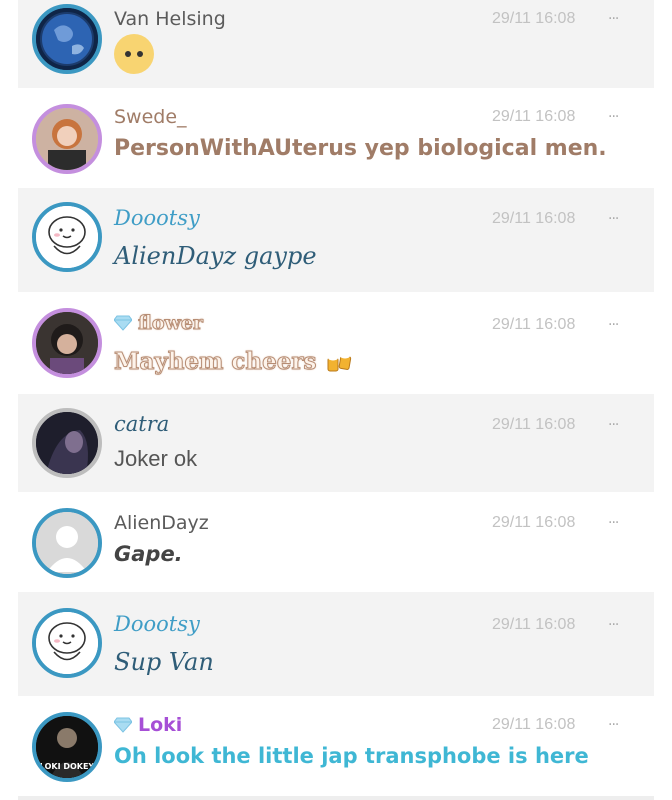 The width and height of the screenshot is (672, 800). I want to click on message-text: Joker ok, so click(156, 458).